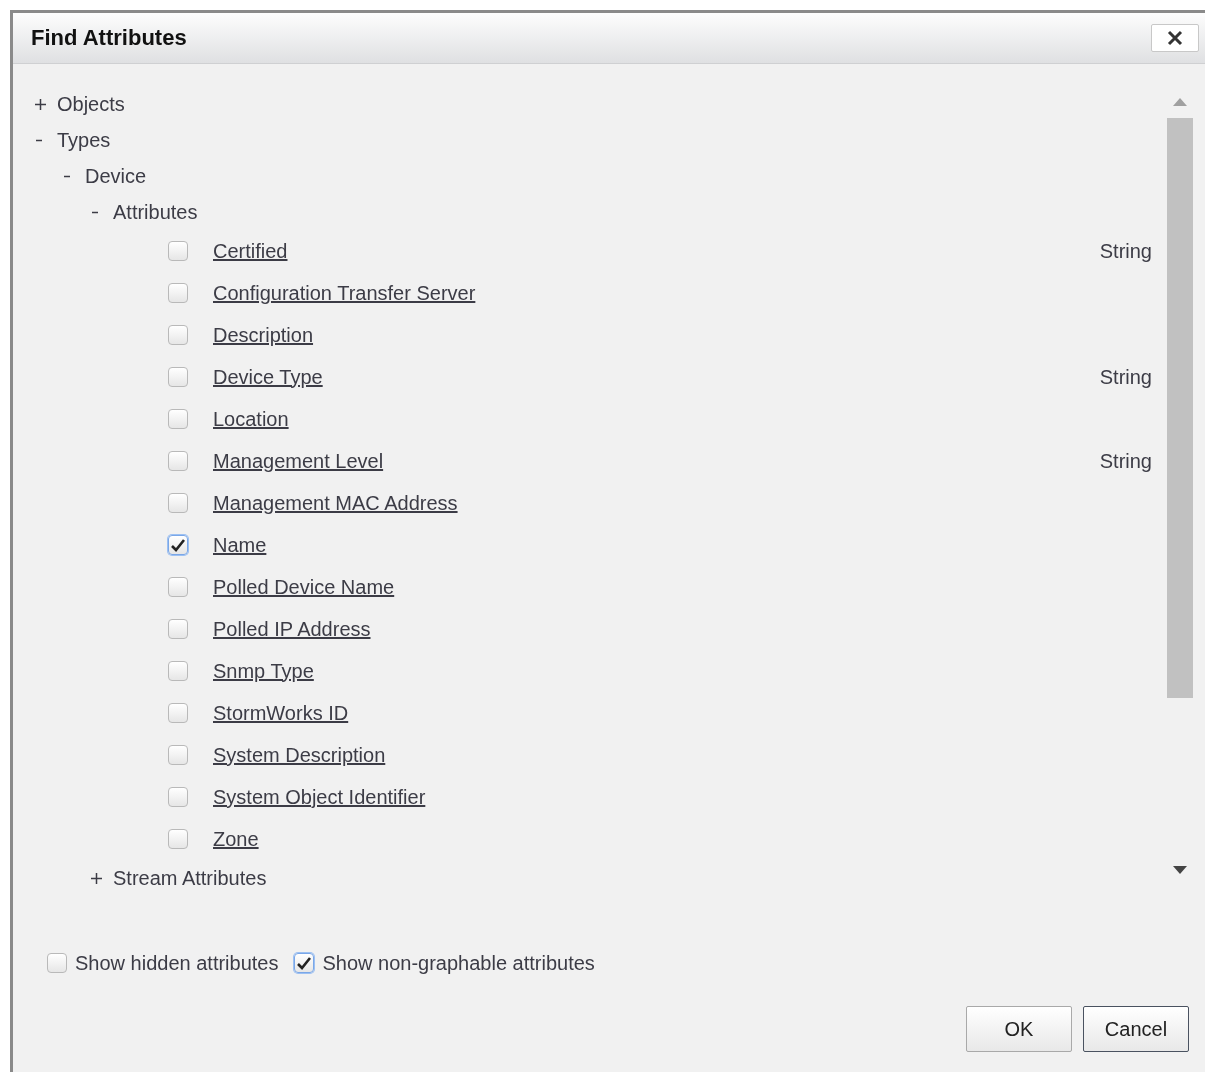 The width and height of the screenshot is (1205, 1078). I want to click on attribute-link: Location, so click(251, 419).